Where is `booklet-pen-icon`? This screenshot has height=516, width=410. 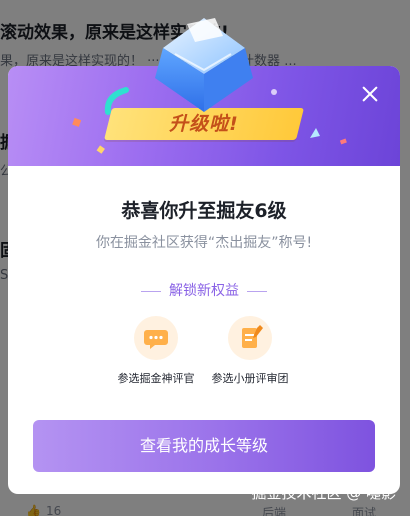 booklet-pen-icon is located at coordinates (250, 338).